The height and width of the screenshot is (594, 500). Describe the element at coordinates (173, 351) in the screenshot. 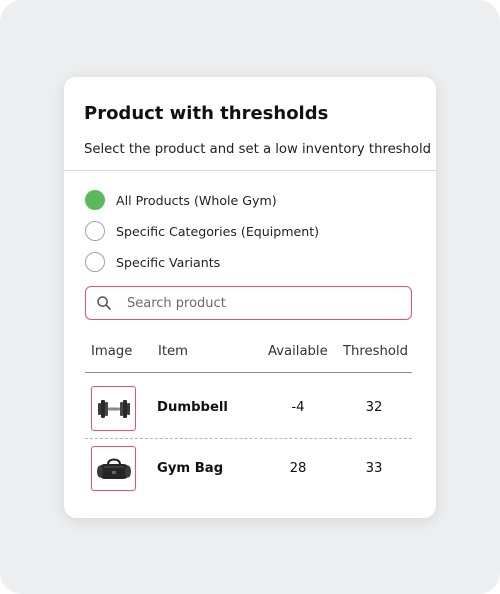

I see `column-header-item: Item` at that location.